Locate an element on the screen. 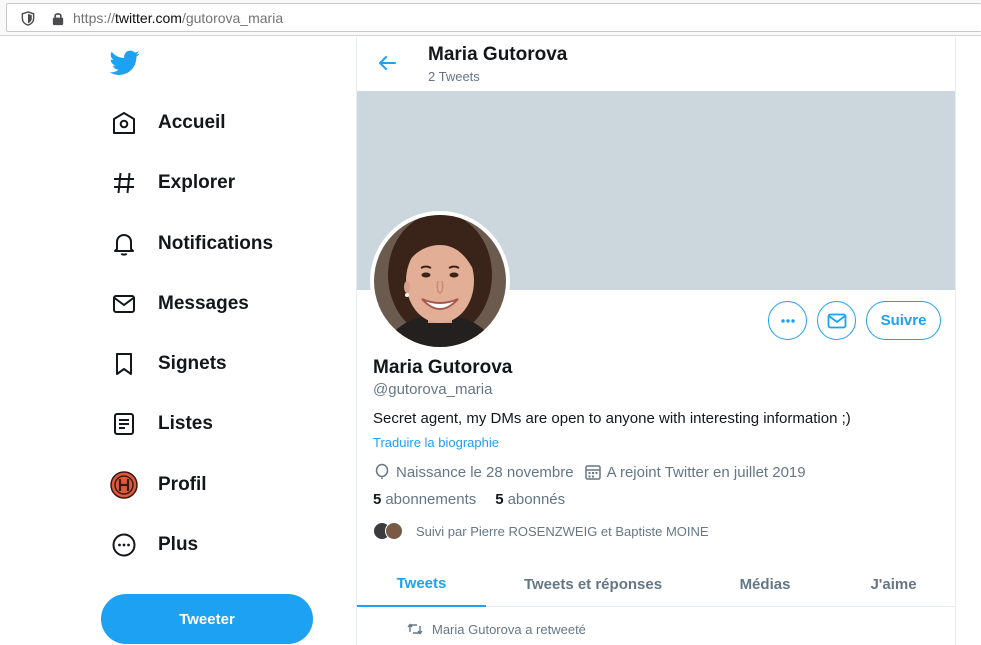 The width and height of the screenshot is (981, 645). following-link: 5 abonnements is located at coordinates (424, 499).